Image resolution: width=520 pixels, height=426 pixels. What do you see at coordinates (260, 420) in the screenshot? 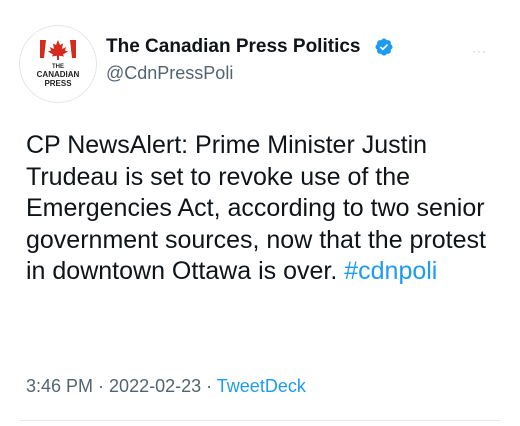
I see `divider` at bounding box center [260, 420].